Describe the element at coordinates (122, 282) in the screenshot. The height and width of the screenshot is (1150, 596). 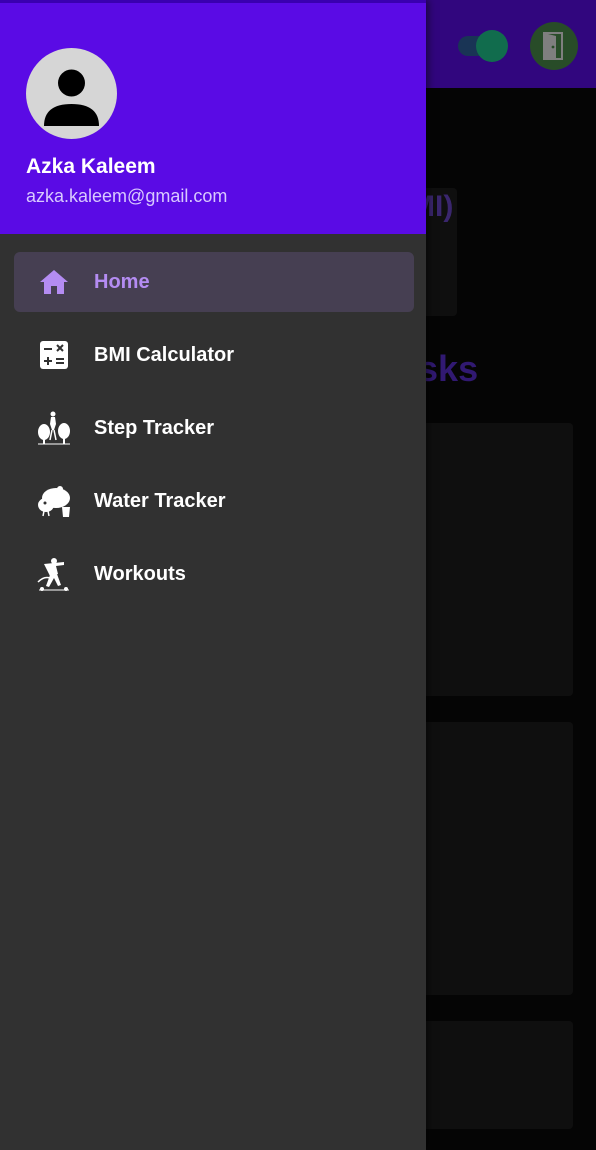
I see `nav-item-label: Home` at that location.